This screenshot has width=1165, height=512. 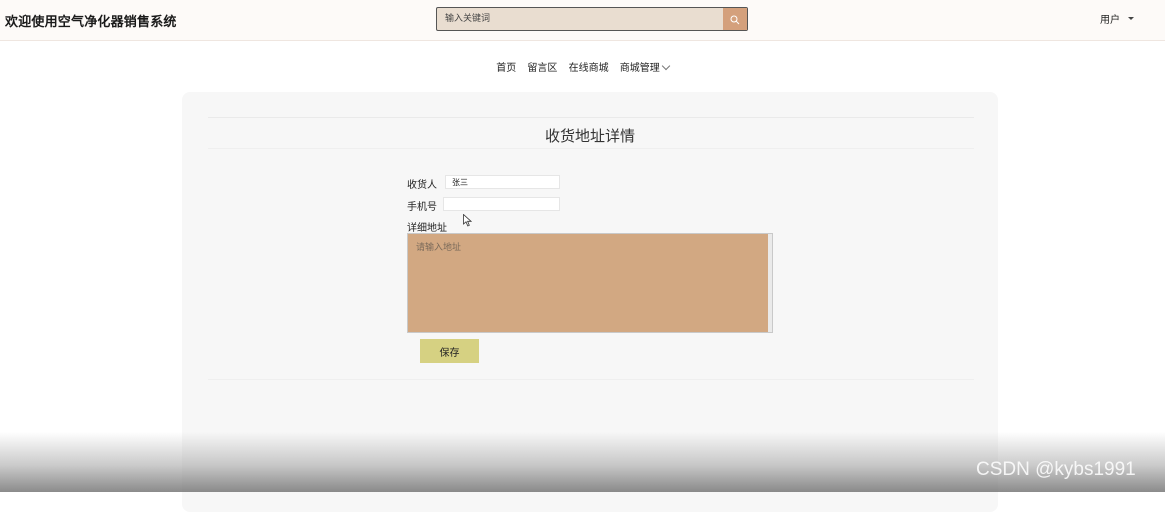 I want to click on nav-item-home: 首页, so click(x=506, y=66).